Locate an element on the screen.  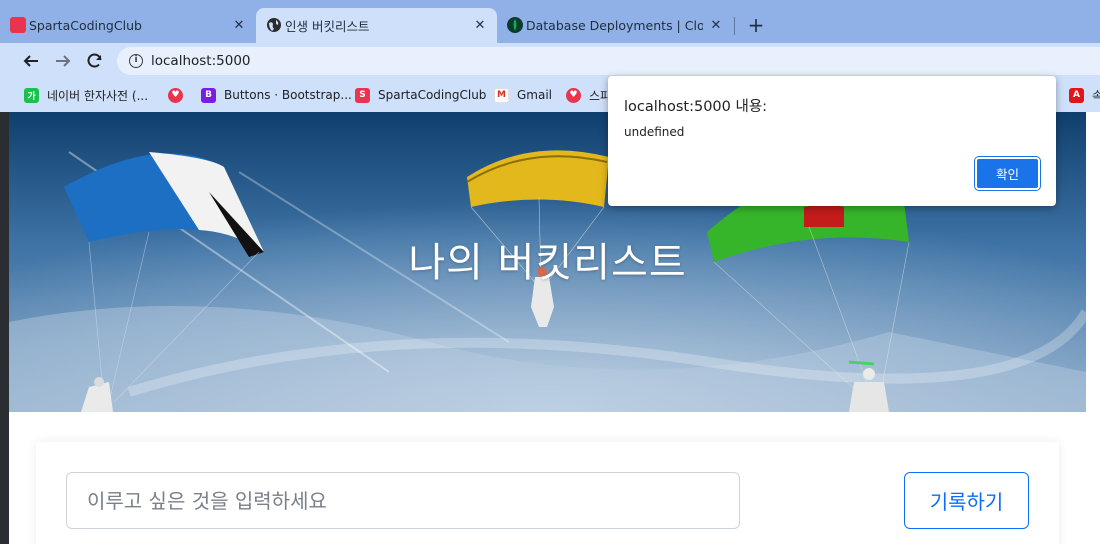
globe-icon is located at coordinates (274, 25).